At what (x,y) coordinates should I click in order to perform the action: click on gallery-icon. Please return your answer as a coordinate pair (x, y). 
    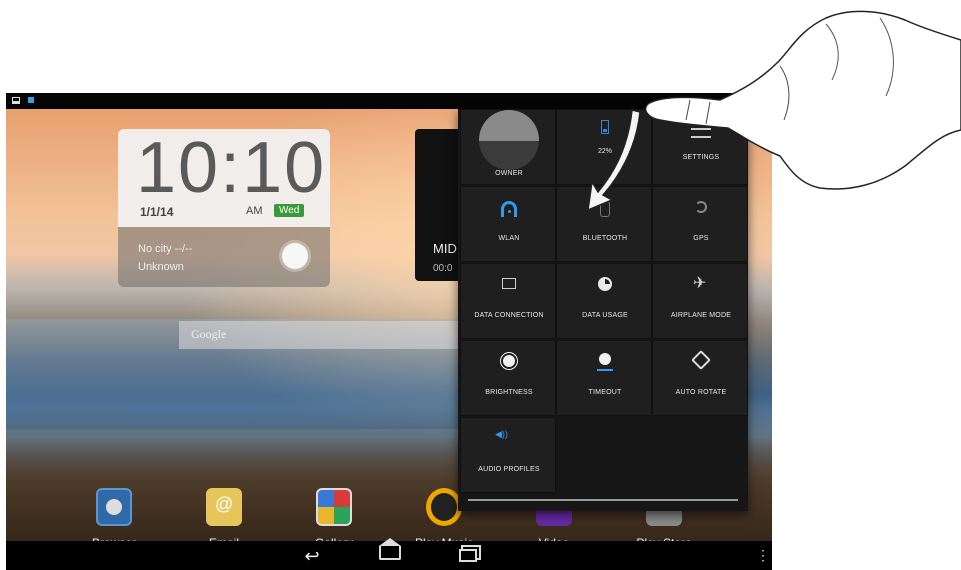
    Looking at the image, I should click on (334, 507).